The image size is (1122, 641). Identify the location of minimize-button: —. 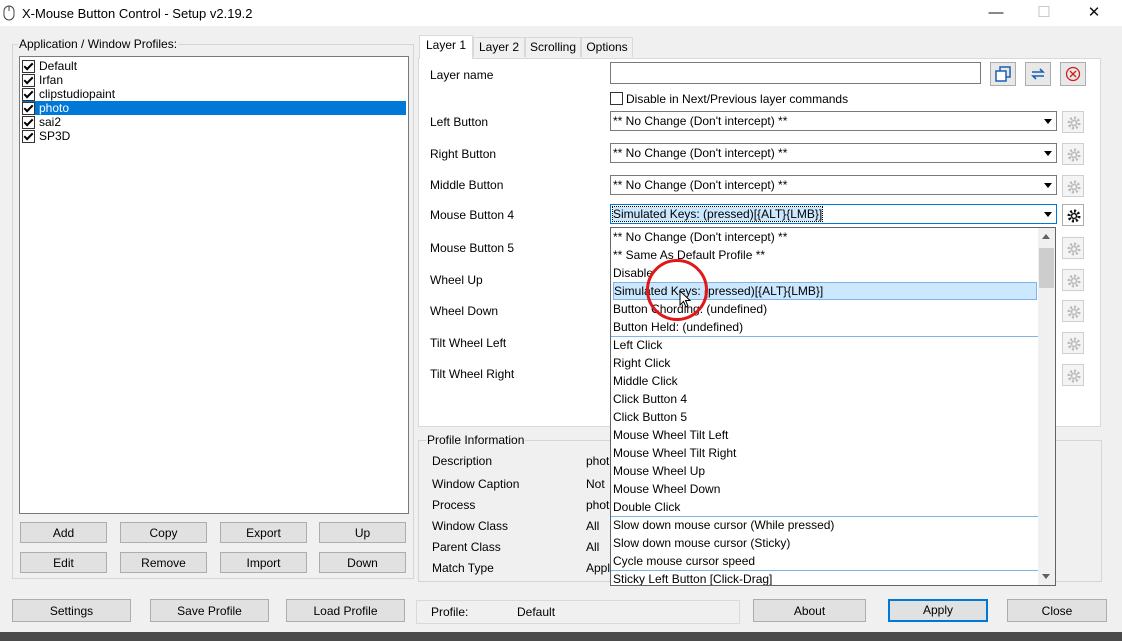
(996, 13).